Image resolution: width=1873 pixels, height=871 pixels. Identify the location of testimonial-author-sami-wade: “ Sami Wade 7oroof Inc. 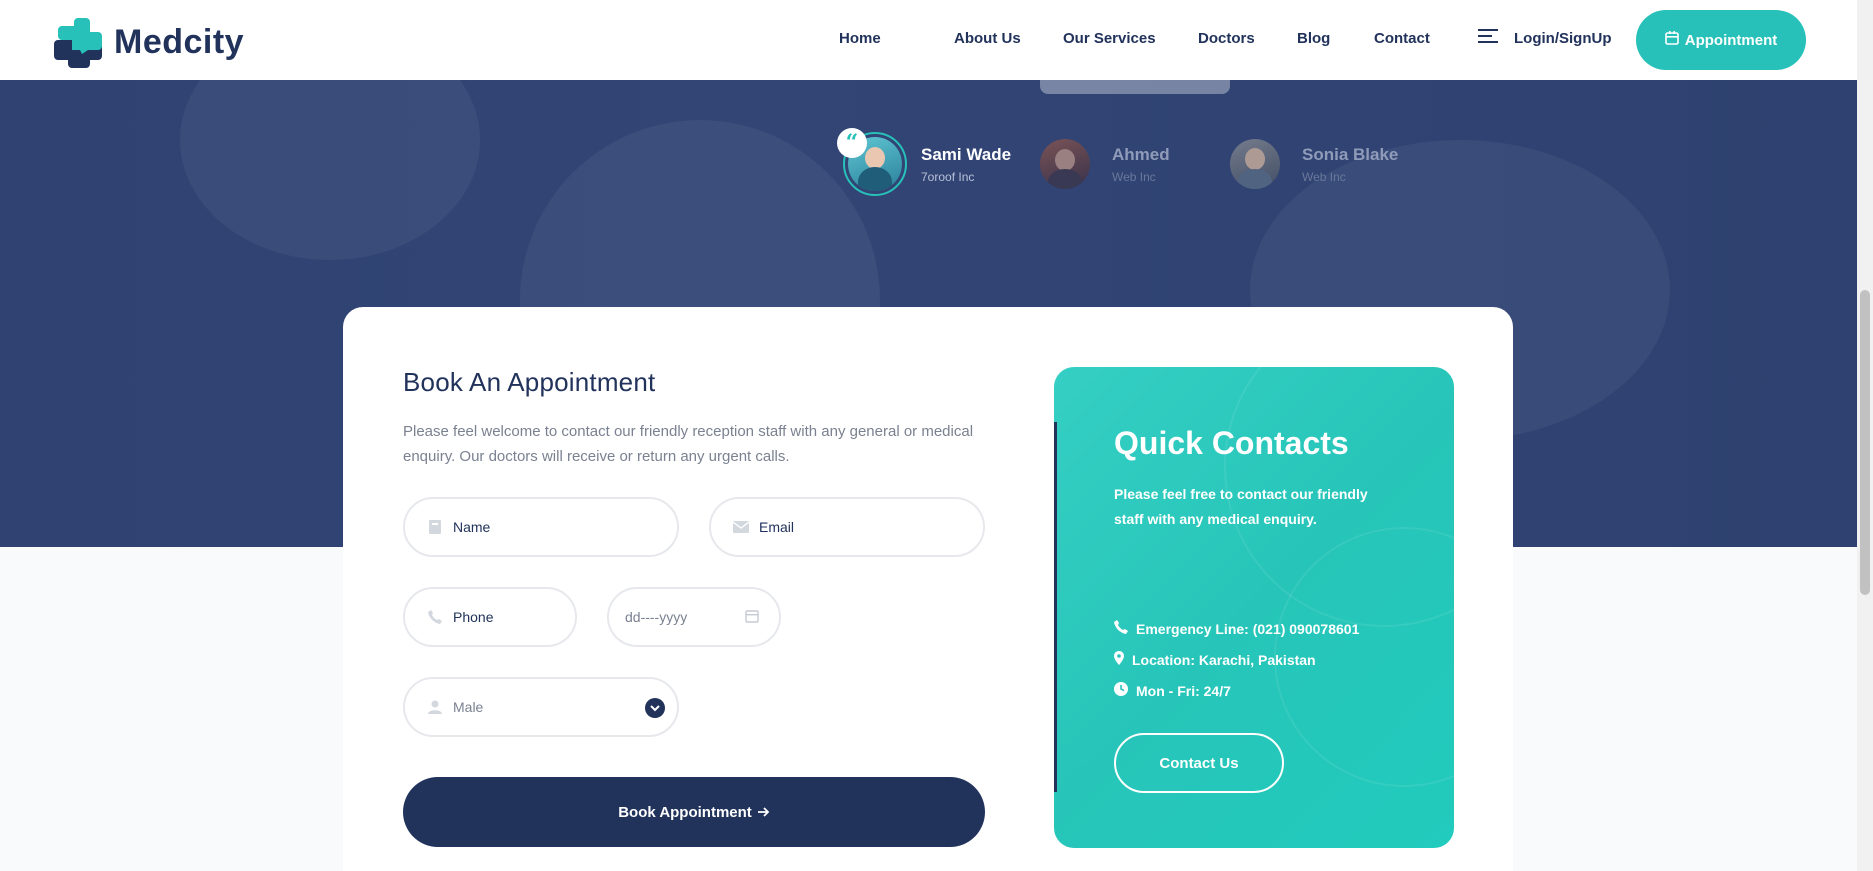
(924, 162).